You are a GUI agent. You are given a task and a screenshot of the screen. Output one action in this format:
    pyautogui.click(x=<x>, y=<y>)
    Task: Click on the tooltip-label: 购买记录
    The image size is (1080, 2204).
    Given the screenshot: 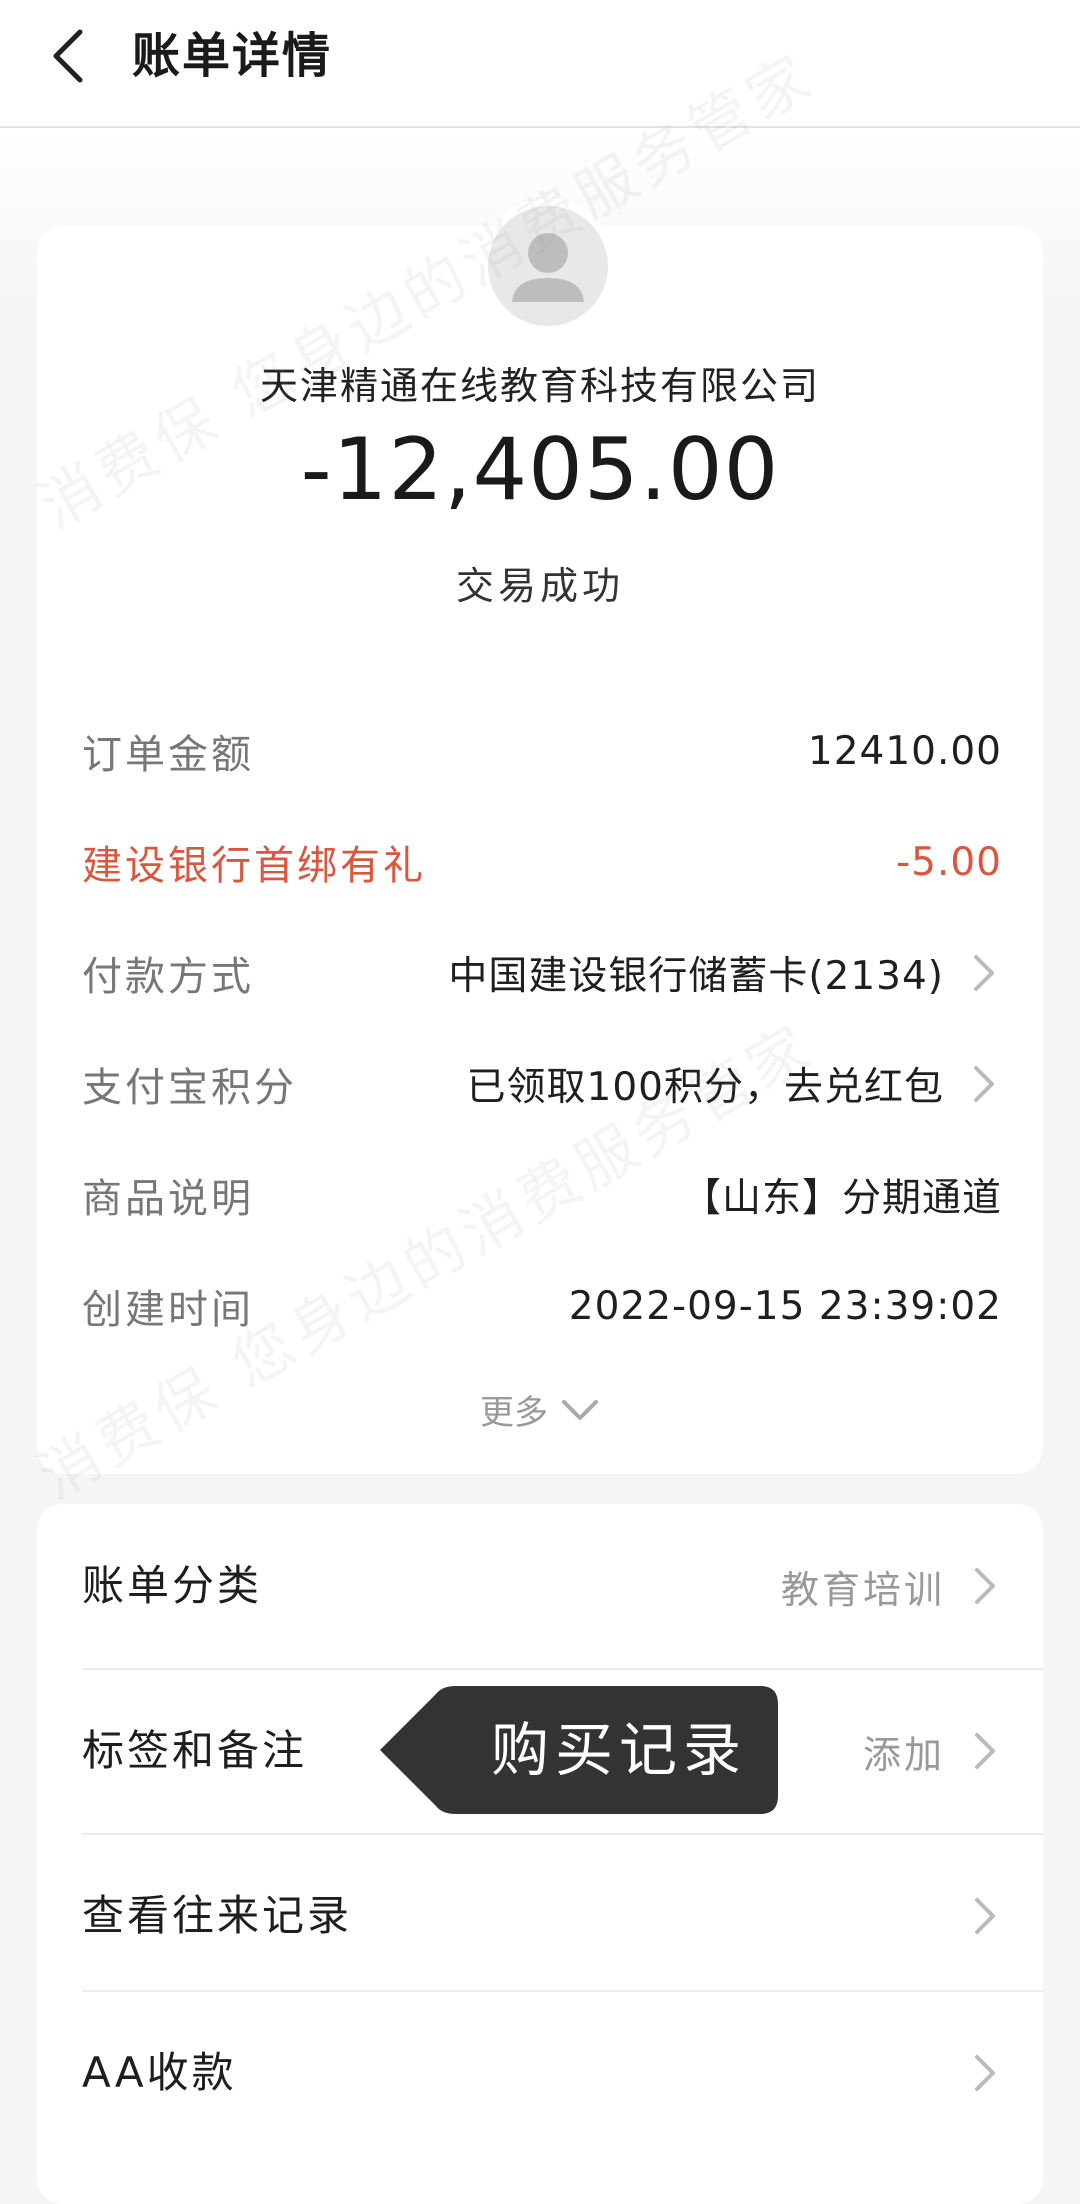 What is the action you would take?
    pyautogui.click(x=618, y=1750)
    